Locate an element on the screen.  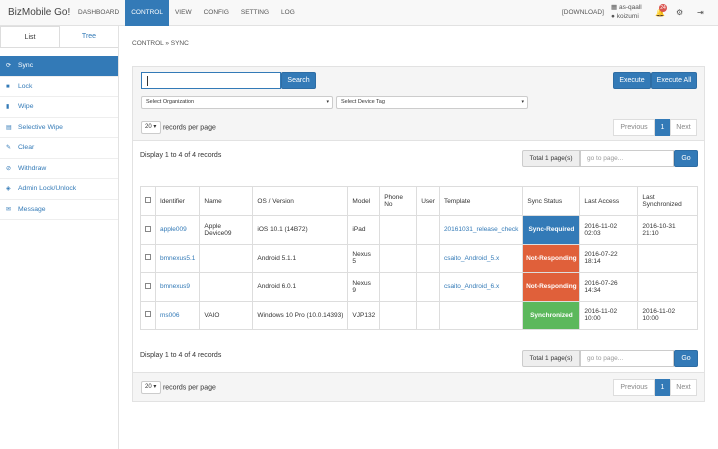
go-button-bottom: Go is located at coordinates (686, 358).